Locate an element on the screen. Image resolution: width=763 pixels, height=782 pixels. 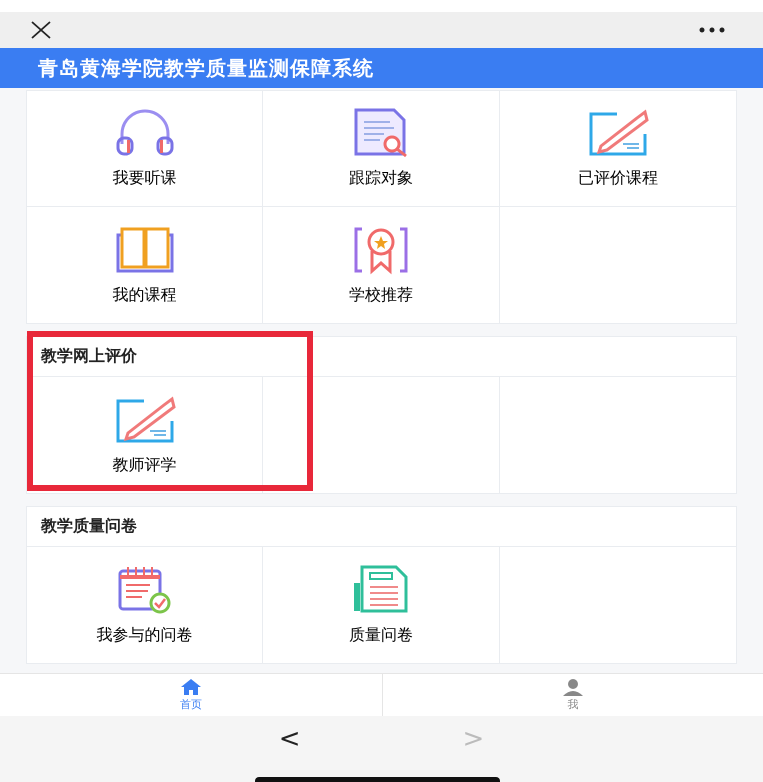
headphones-icon is located at coordinates (145, 133).